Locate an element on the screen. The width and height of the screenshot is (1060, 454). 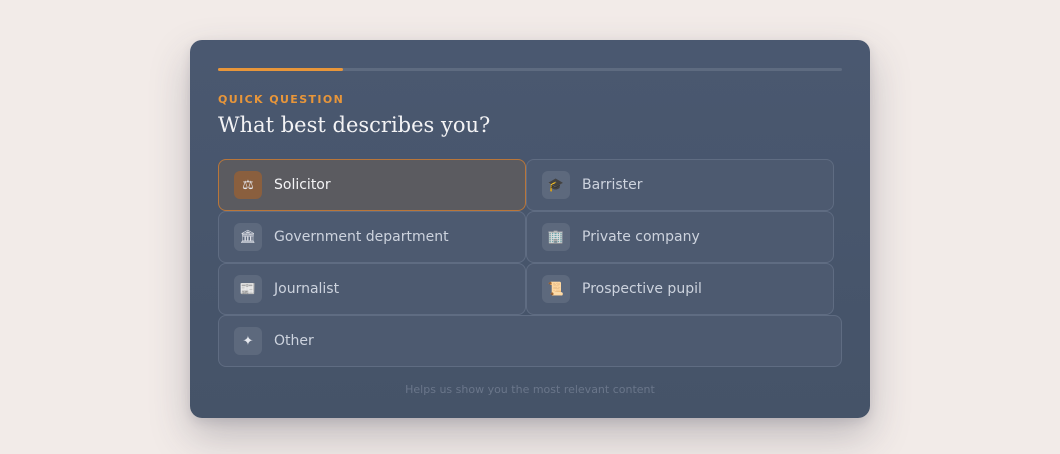
newspaper-icon: 📰 is located at coordinates (248, 289).